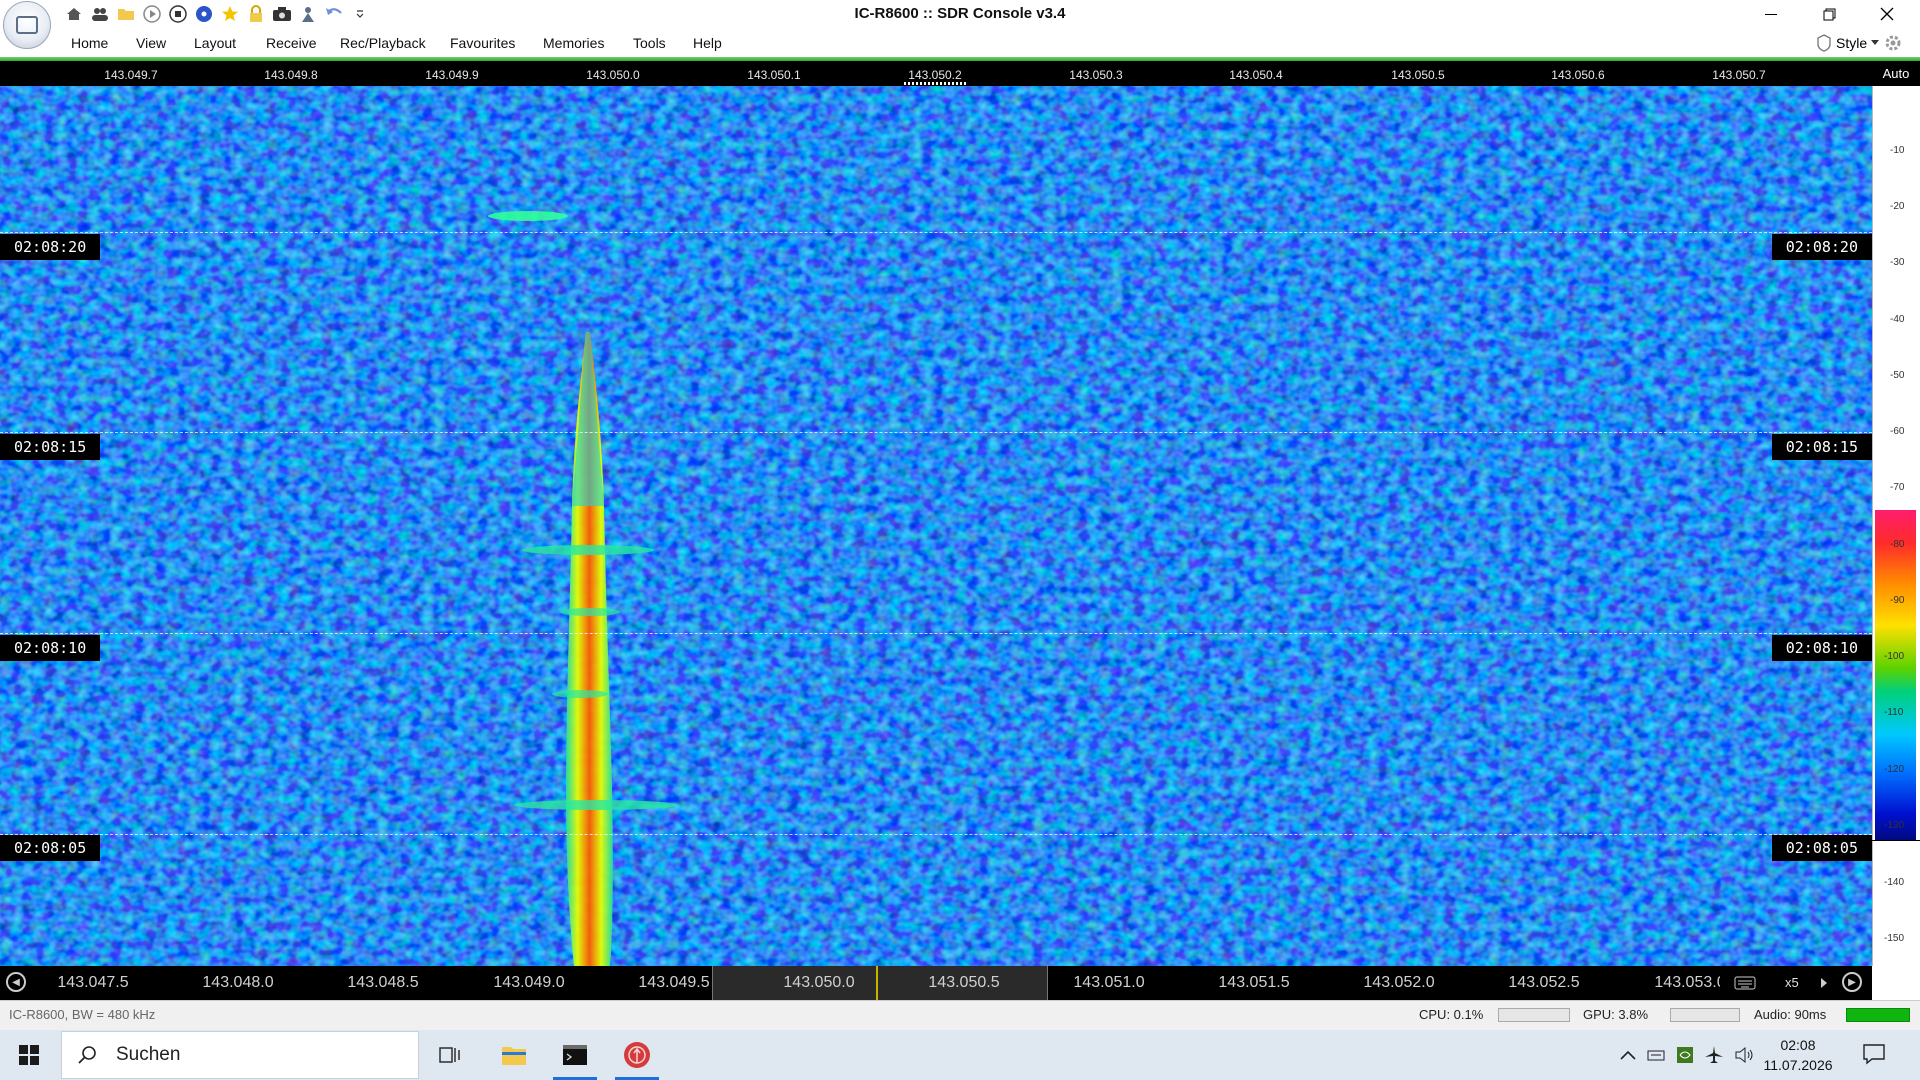  I want to click on db-tick-label: -90, so click(1897, 600).